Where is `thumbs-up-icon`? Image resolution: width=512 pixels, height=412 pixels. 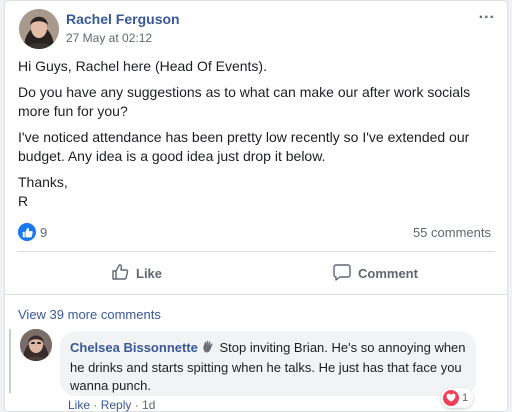 thumbs-up-icon is located at coordinates (120, 273).